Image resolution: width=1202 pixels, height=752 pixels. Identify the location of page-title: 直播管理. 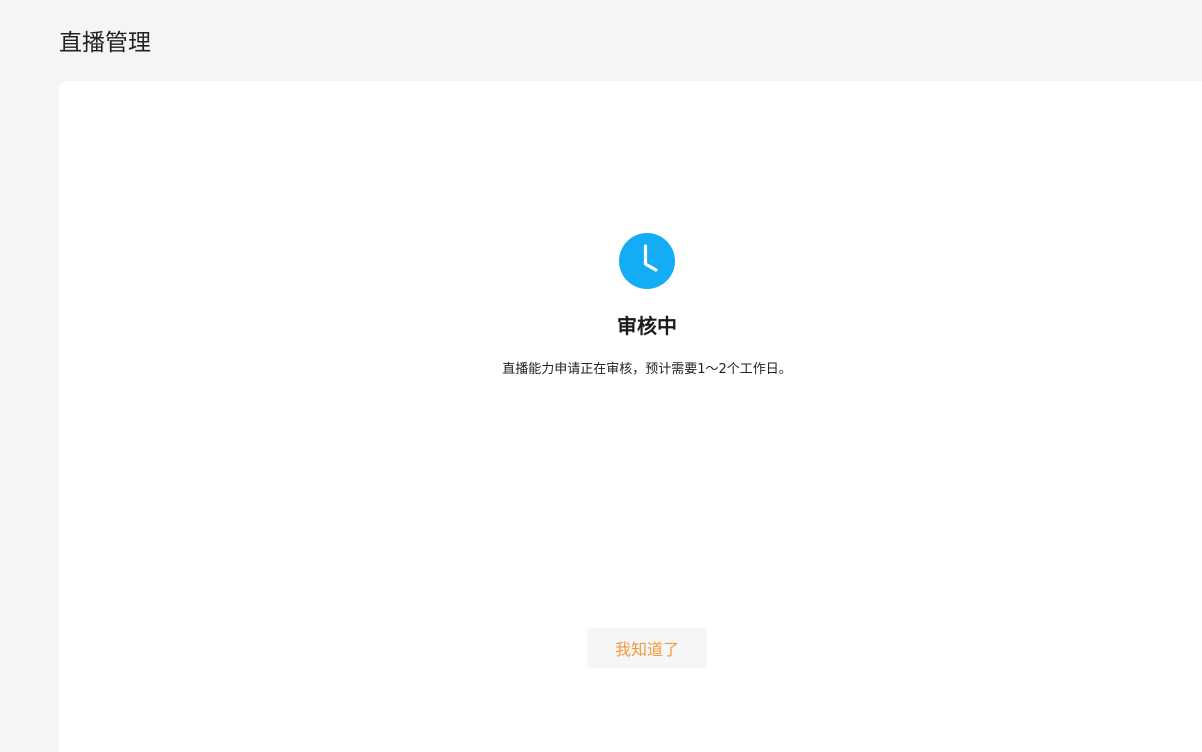
(105, 43).